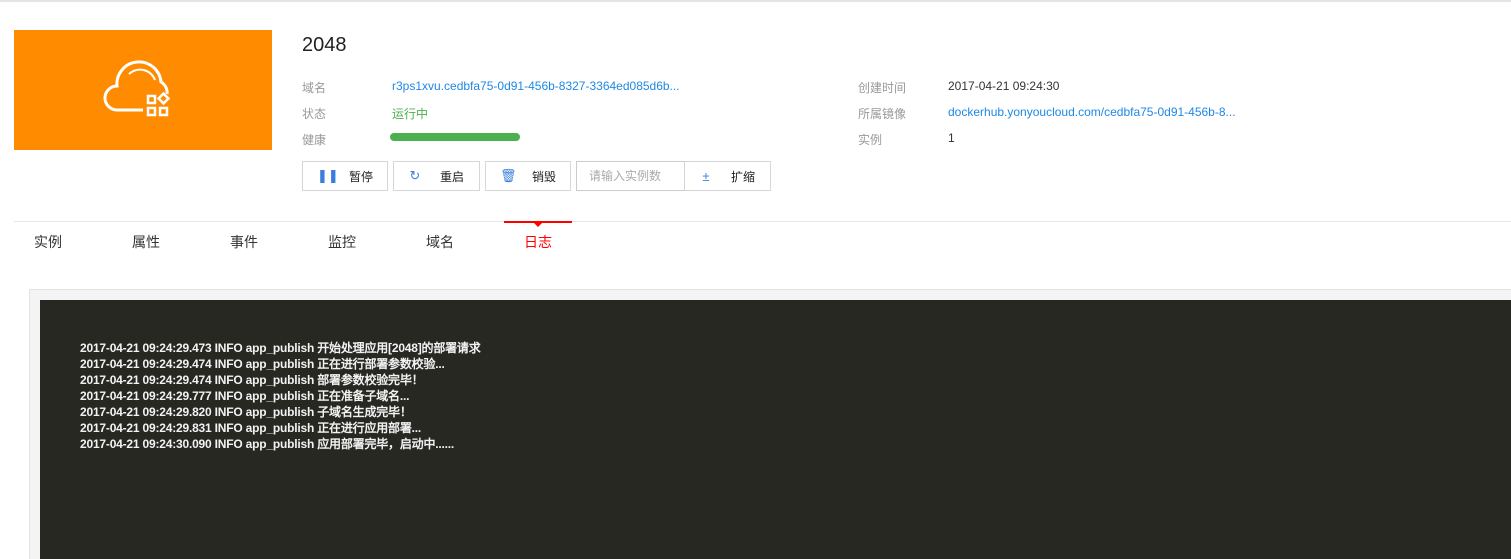 This screenshot has height=559, width=1511. What do you see at coordinates (544, 176) in the screenshot?
I see `destroy-label: 销毁` at bounding box center [544, 176].